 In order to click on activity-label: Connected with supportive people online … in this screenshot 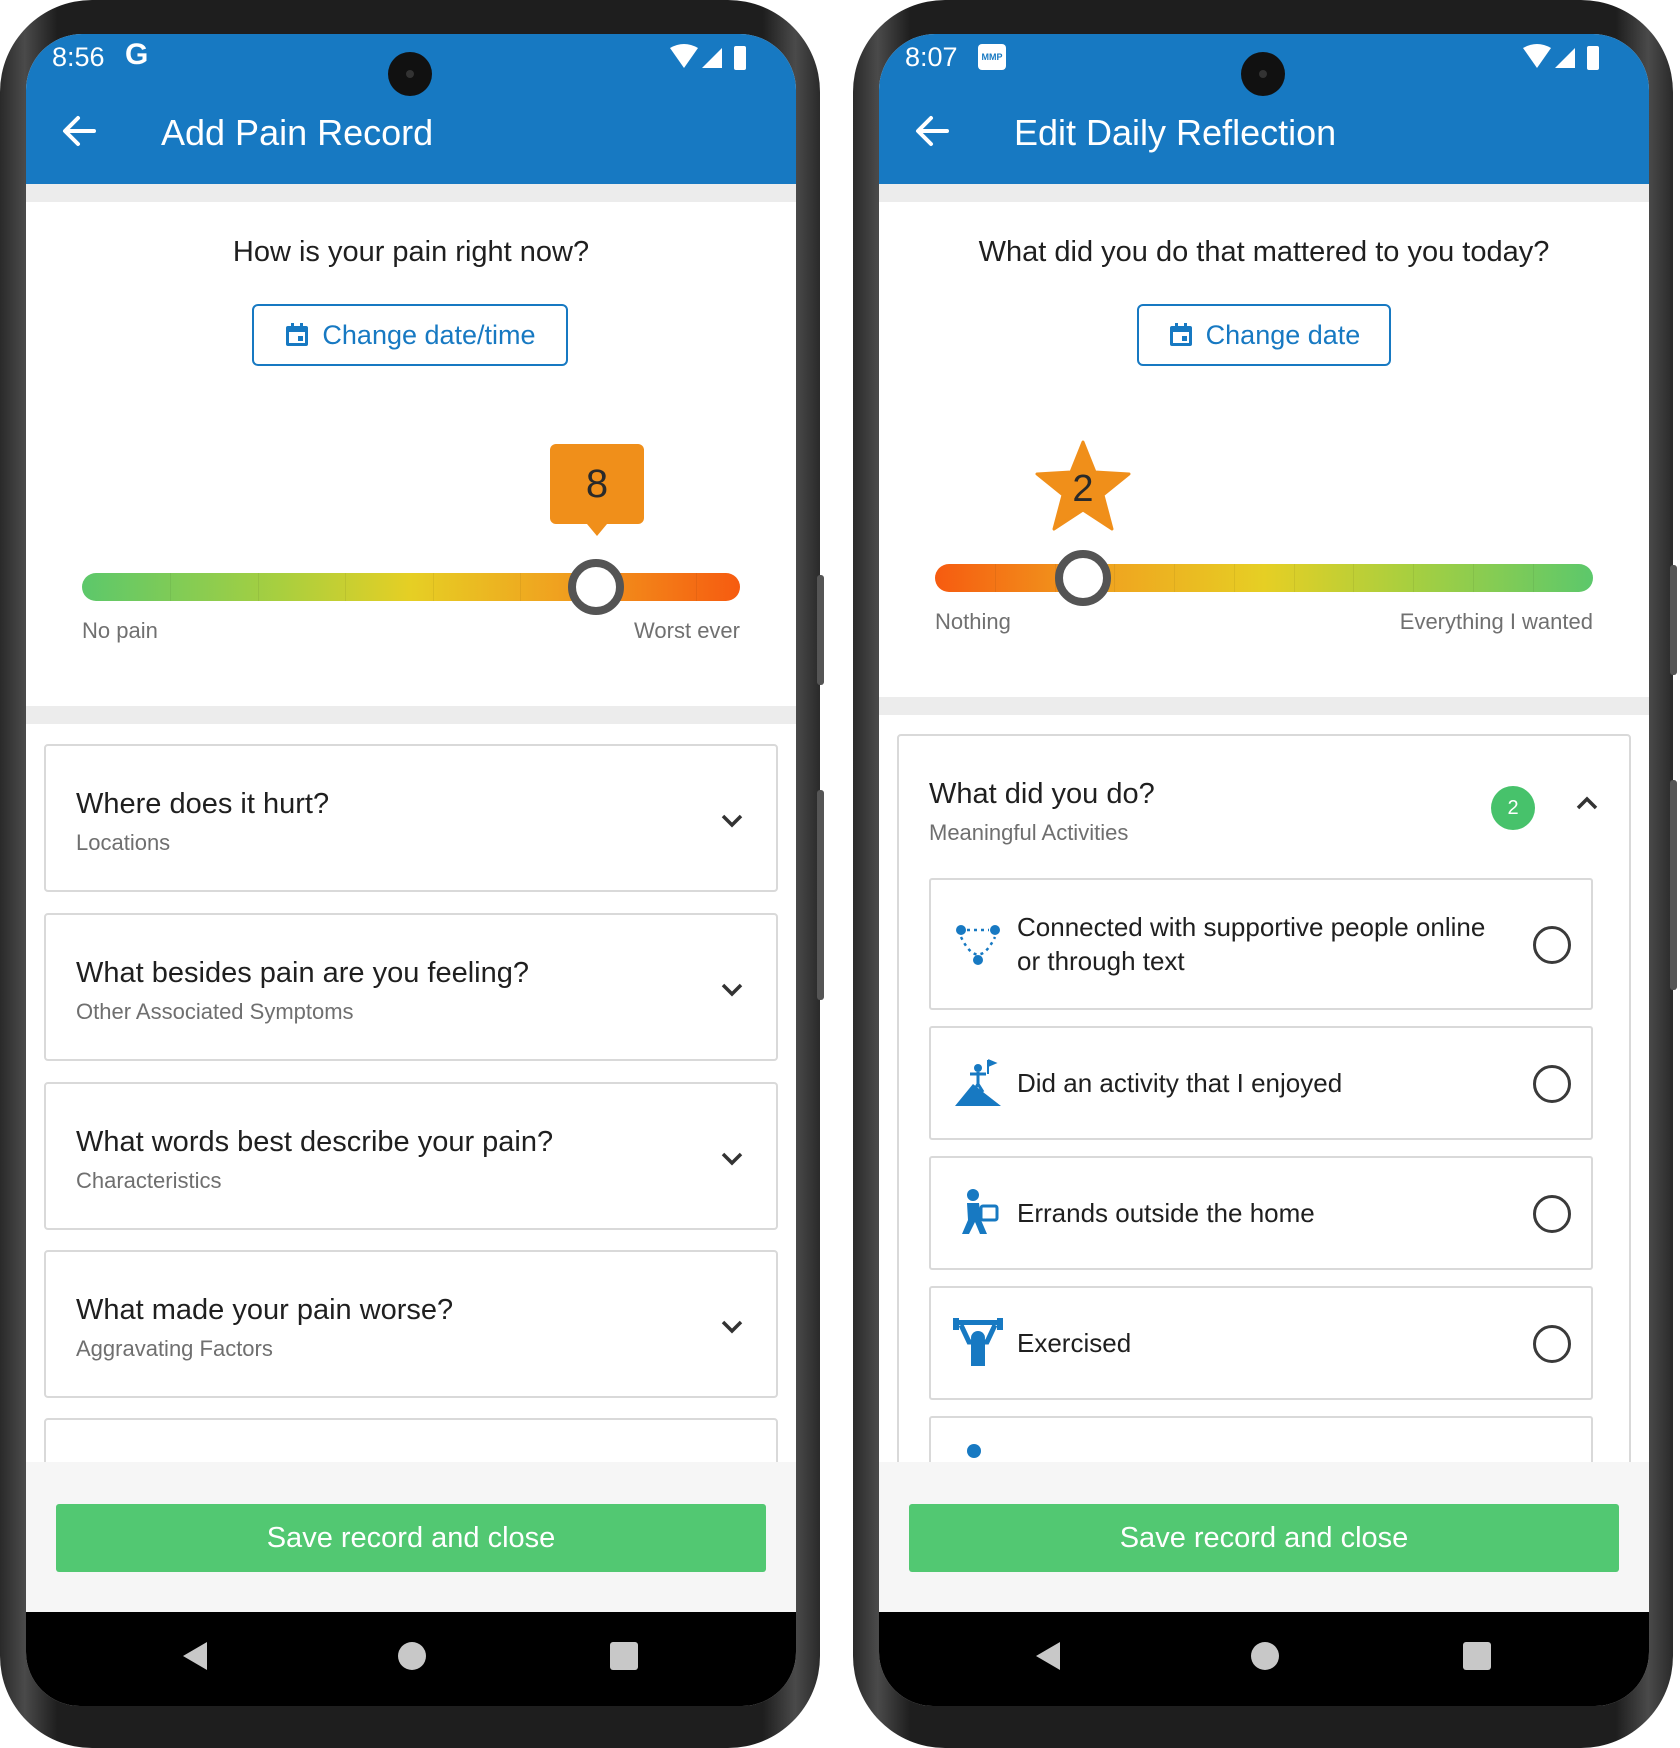, I will do `click(1251, 944)`.